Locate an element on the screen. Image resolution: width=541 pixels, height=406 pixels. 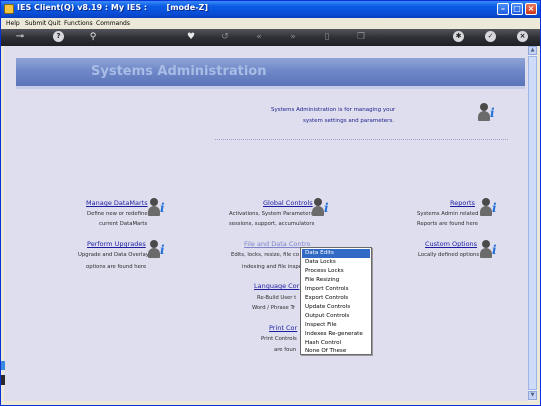
print-controls-desc-1: Print Controls is located at coordinates (279, 339).